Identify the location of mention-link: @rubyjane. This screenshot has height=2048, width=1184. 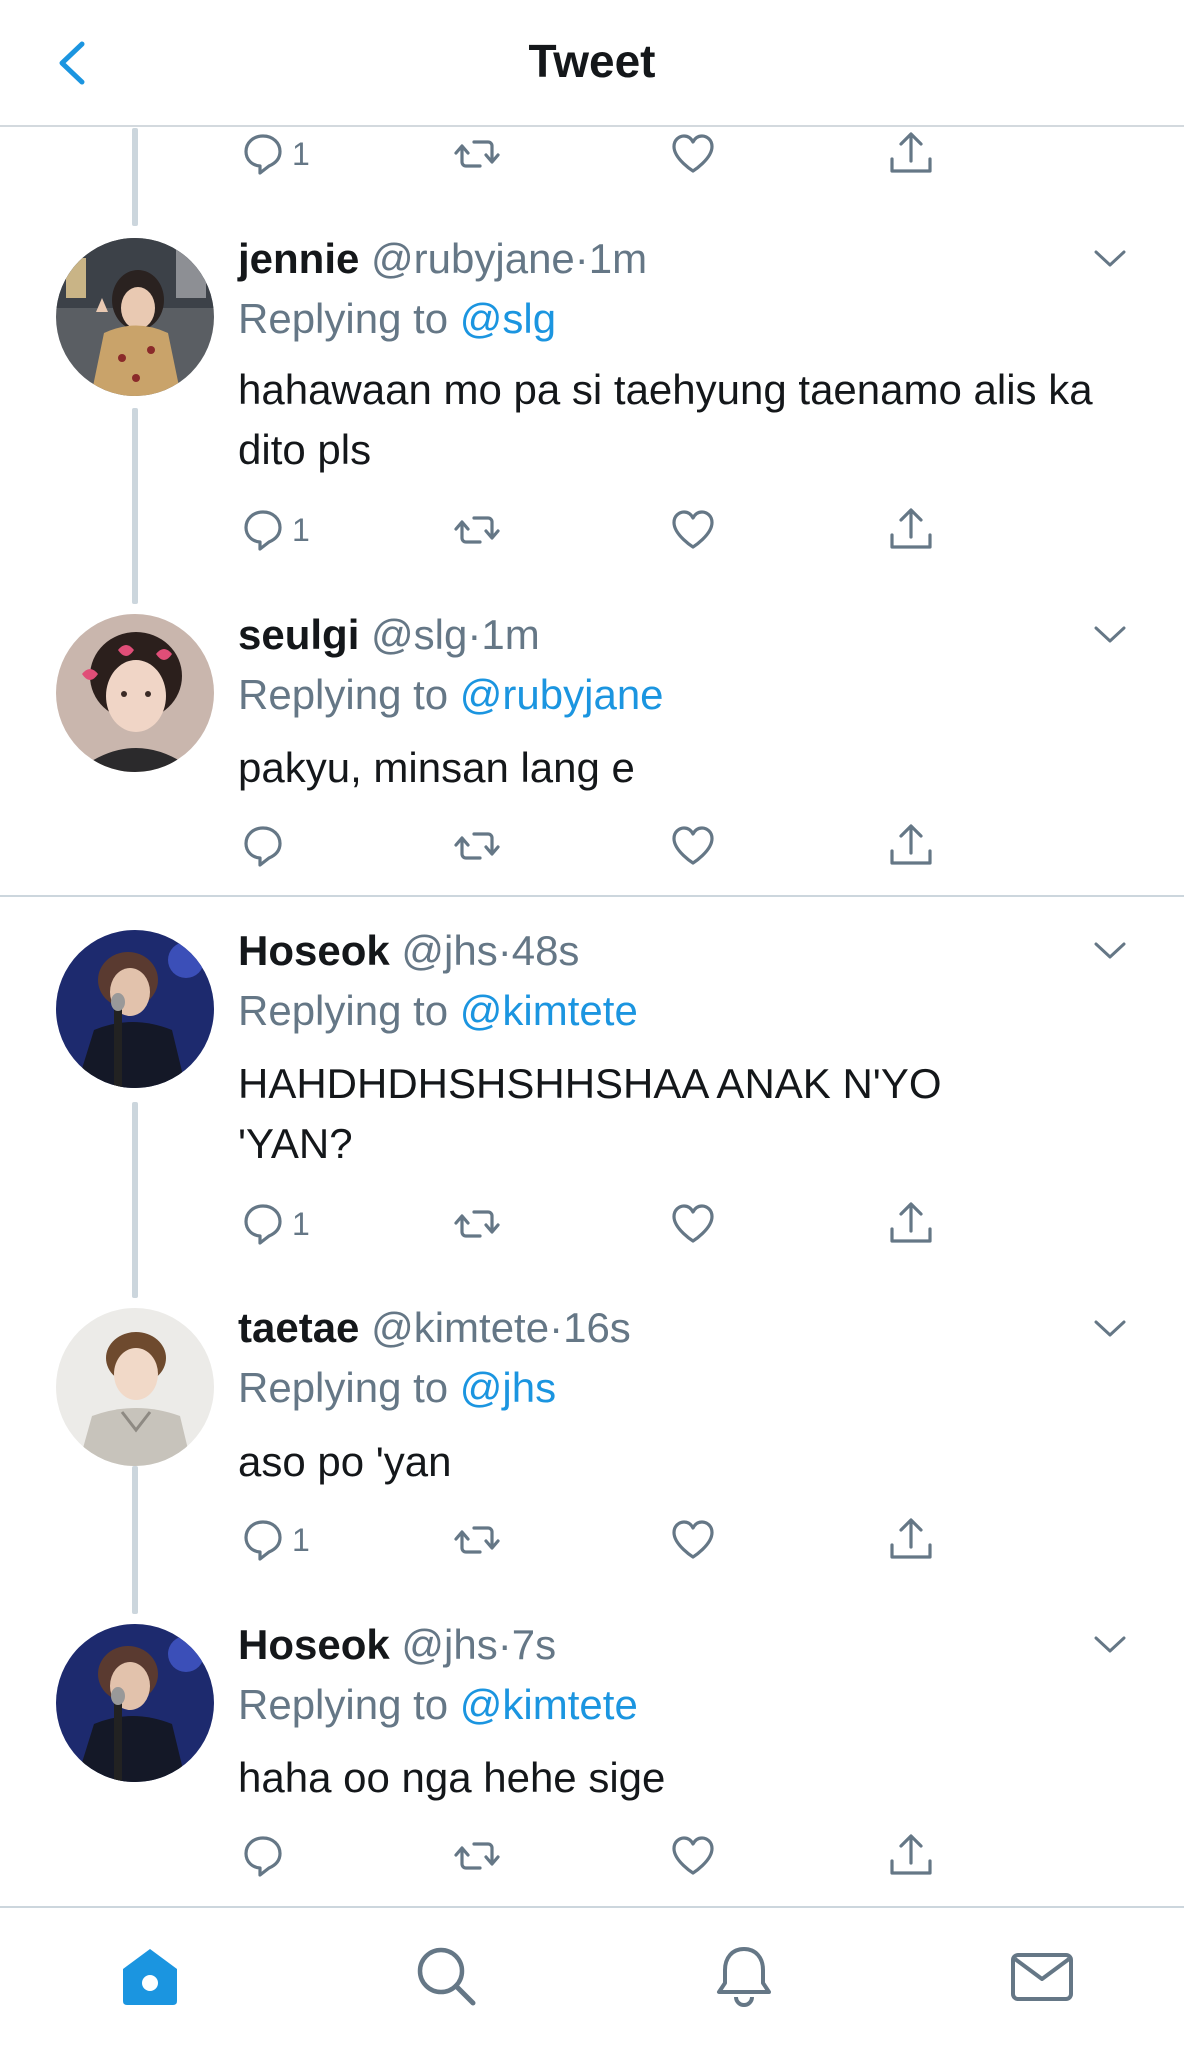
(562, 694).